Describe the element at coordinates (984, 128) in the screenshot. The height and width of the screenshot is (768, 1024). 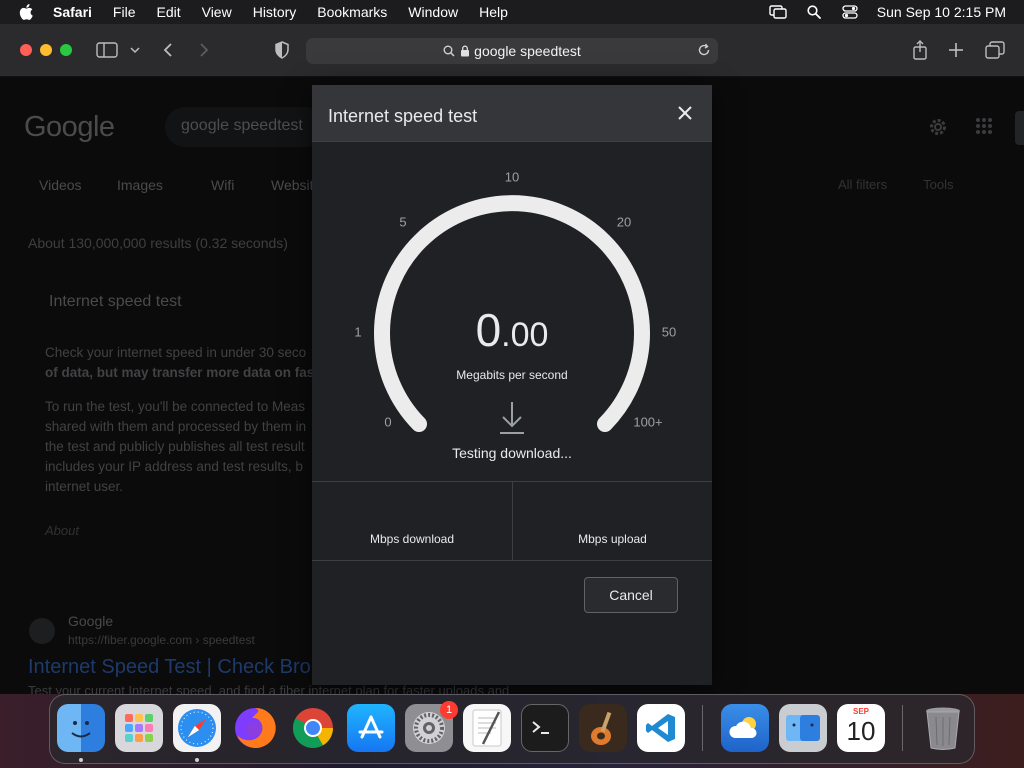
I see `apps-grid-icon` at that location.